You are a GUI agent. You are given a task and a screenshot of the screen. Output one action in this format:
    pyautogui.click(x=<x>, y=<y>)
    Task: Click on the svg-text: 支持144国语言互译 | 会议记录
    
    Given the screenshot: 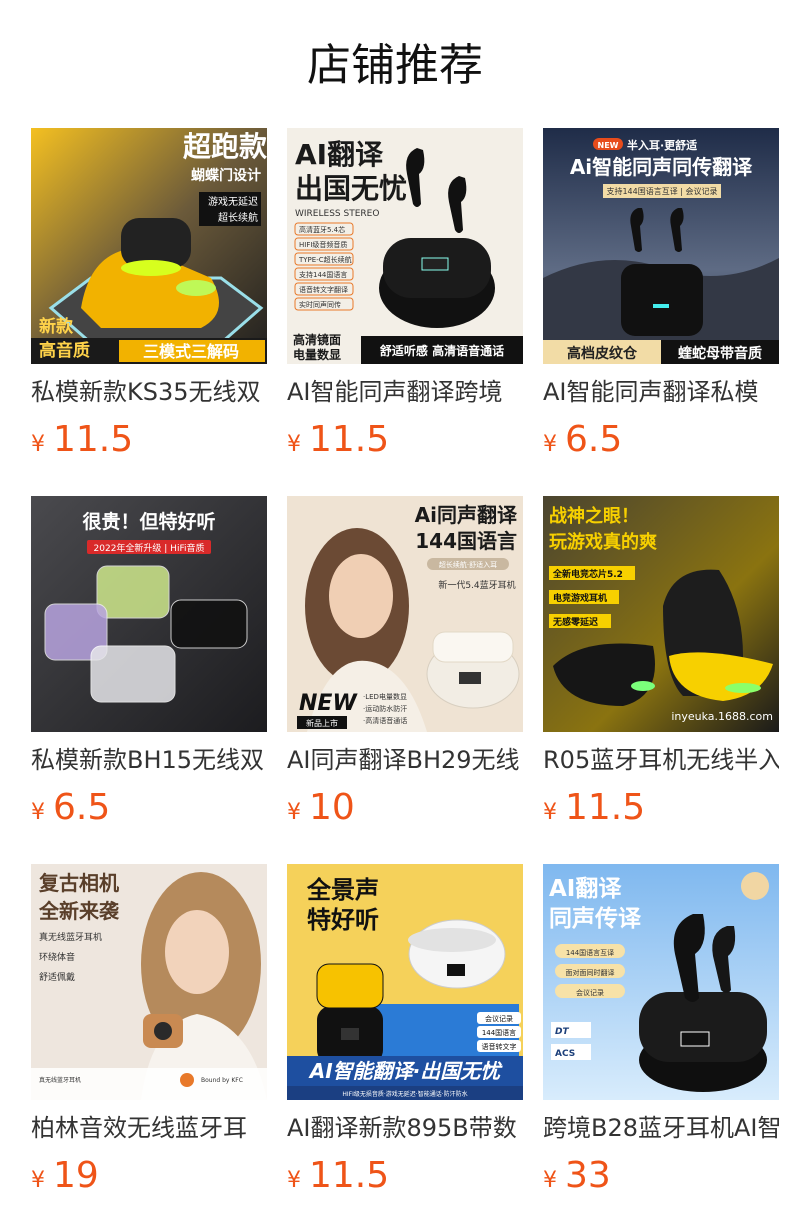 What is the action you would take?
    pyautogui.click(x=661, y=191)
    